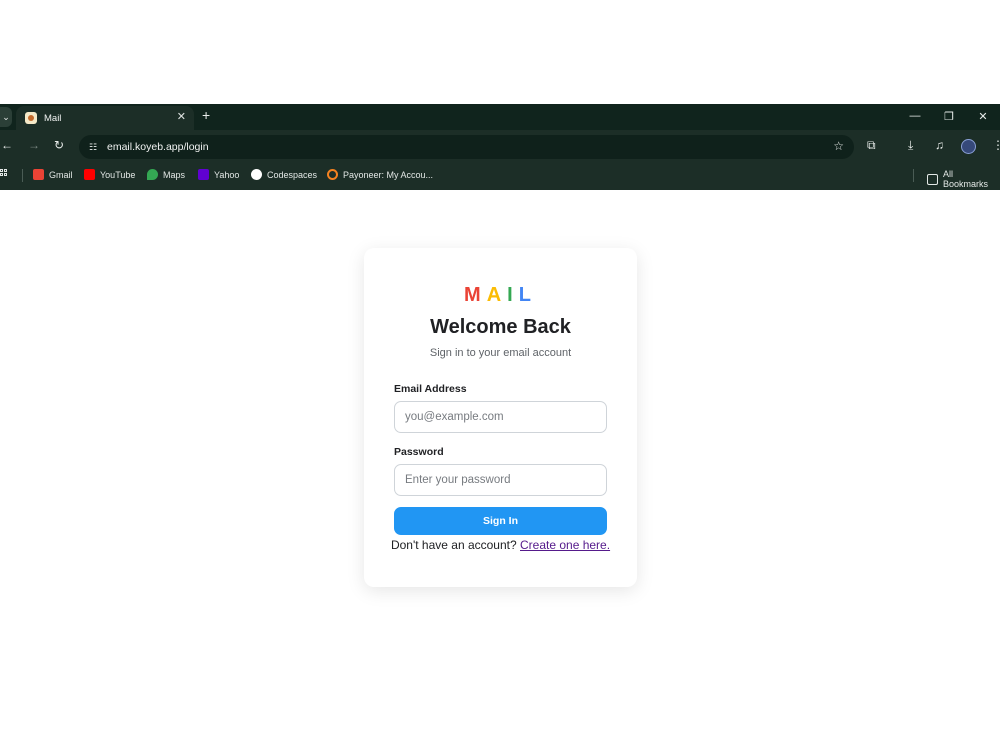 The height and width of the screenshot is (750, 1000). Describe the element at coordinates (968, 146) in the screenshot. I see `profile-avatar` at that location.